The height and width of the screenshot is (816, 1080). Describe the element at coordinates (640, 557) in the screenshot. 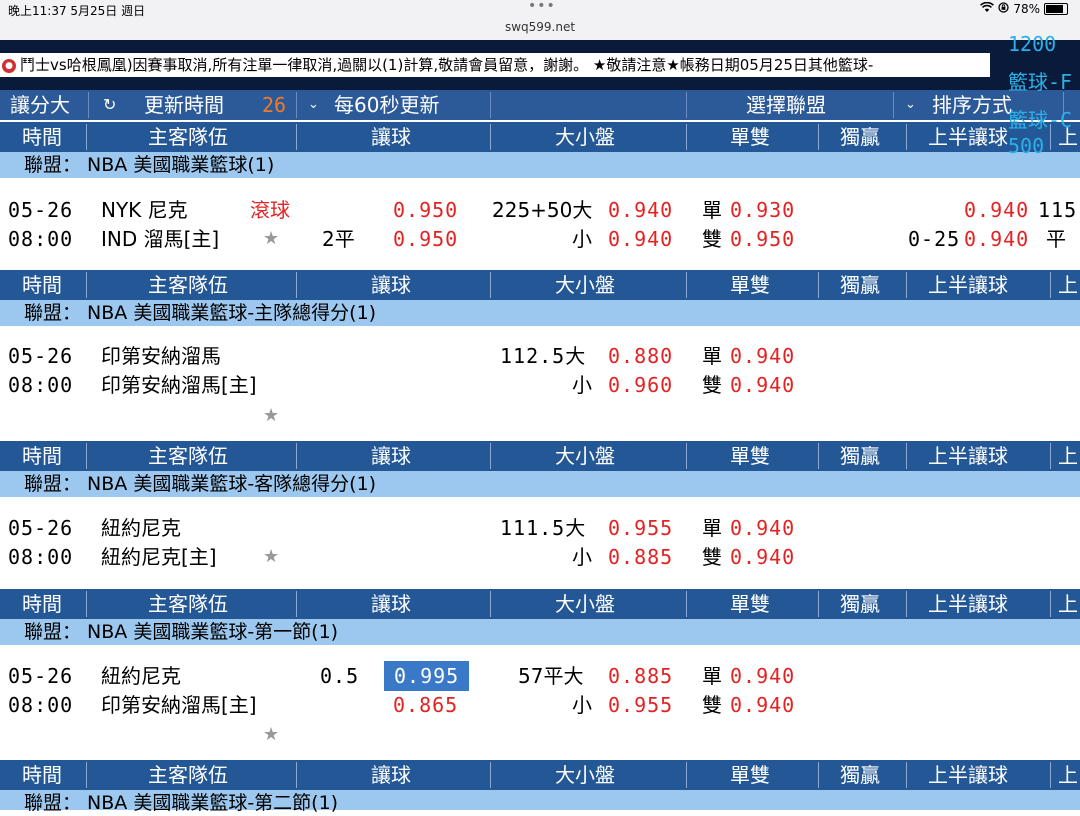

I see `ou-under-odds: 0.885` at that location.